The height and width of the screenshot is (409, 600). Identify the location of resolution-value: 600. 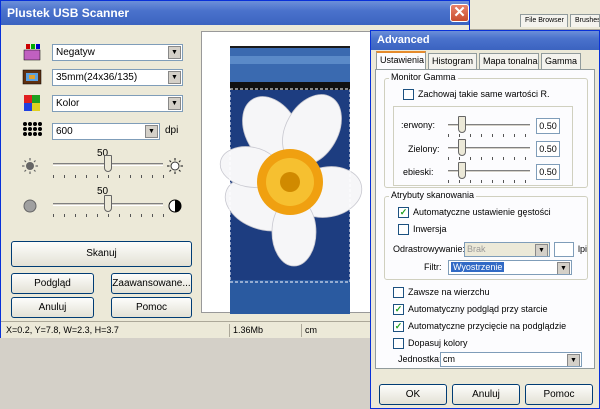
(64, 131).